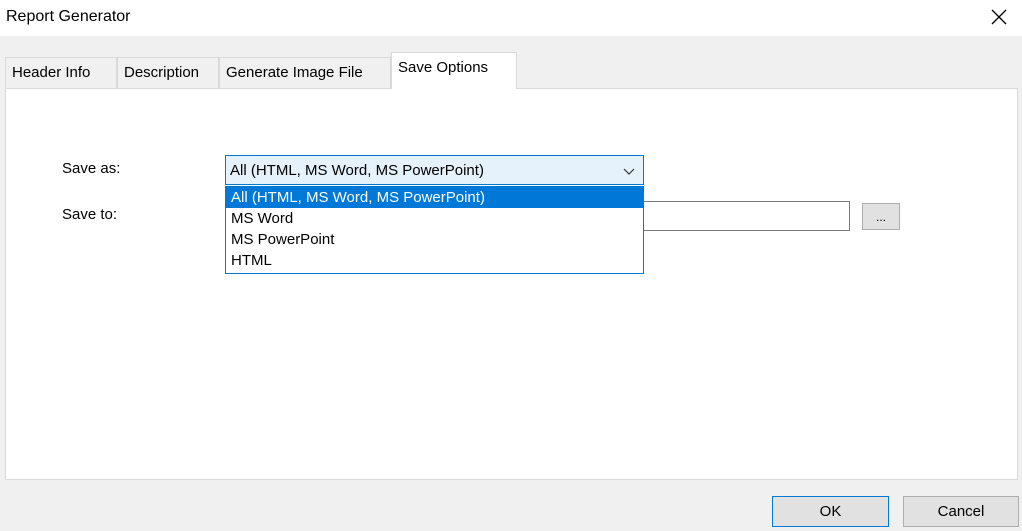  I want to click on chevron-down-icon, so click(629, 171).